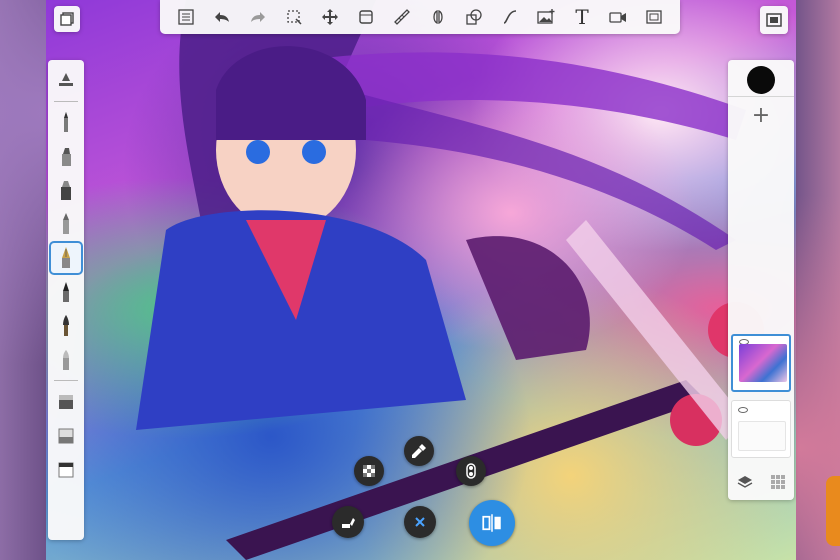 The width and height of the screenshot is (840, 560). Describe the element at coordinates (761, 115) in the screenshot. I see `add-layer-button: +` at that location.